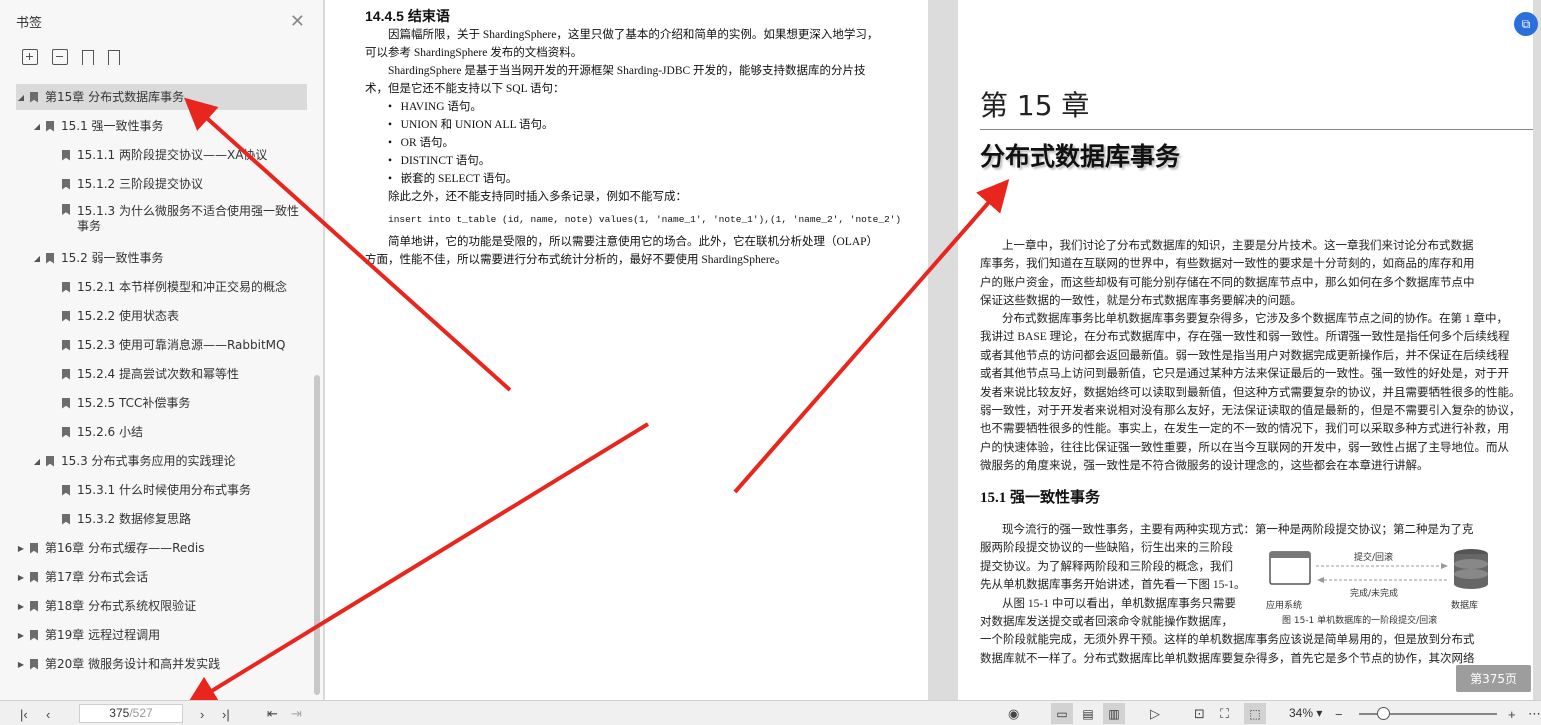 This screenshot has width=1541, height=725. Describe the element at coordinates (112, 257) in the screenshot. I see `bookmark-label: 15.2 弱一致性事务` at that location.